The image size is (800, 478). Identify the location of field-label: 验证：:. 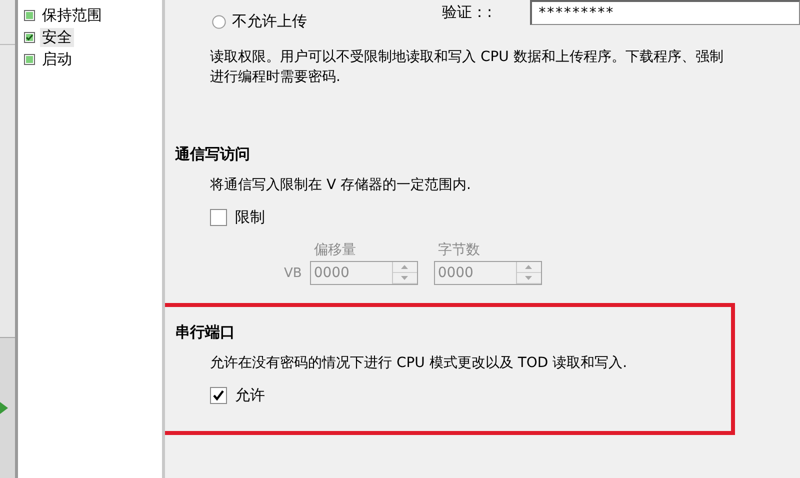
(467, 12).